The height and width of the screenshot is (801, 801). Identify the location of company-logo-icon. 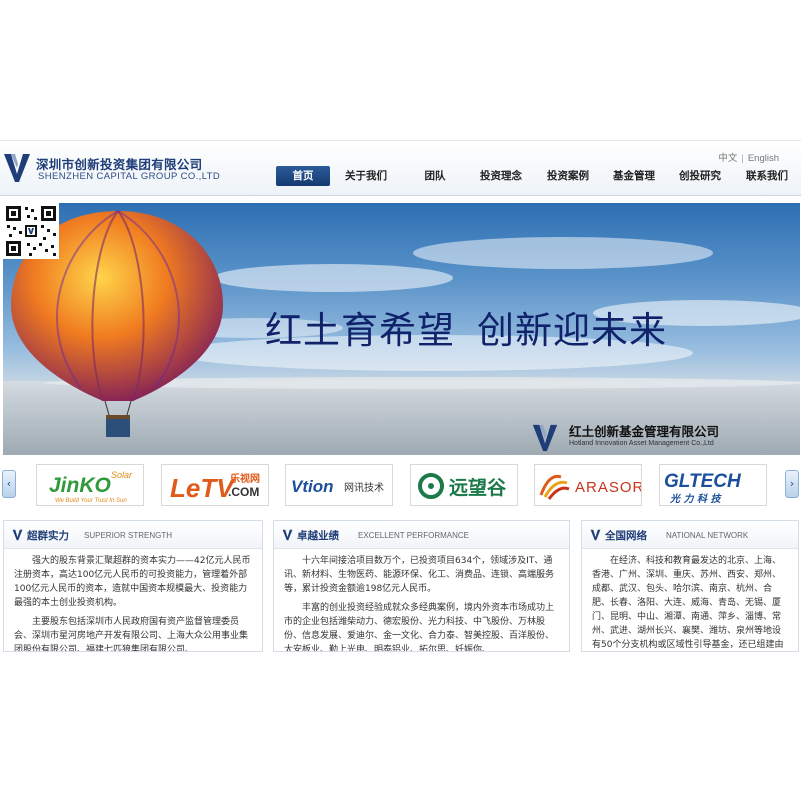
(17, 168).